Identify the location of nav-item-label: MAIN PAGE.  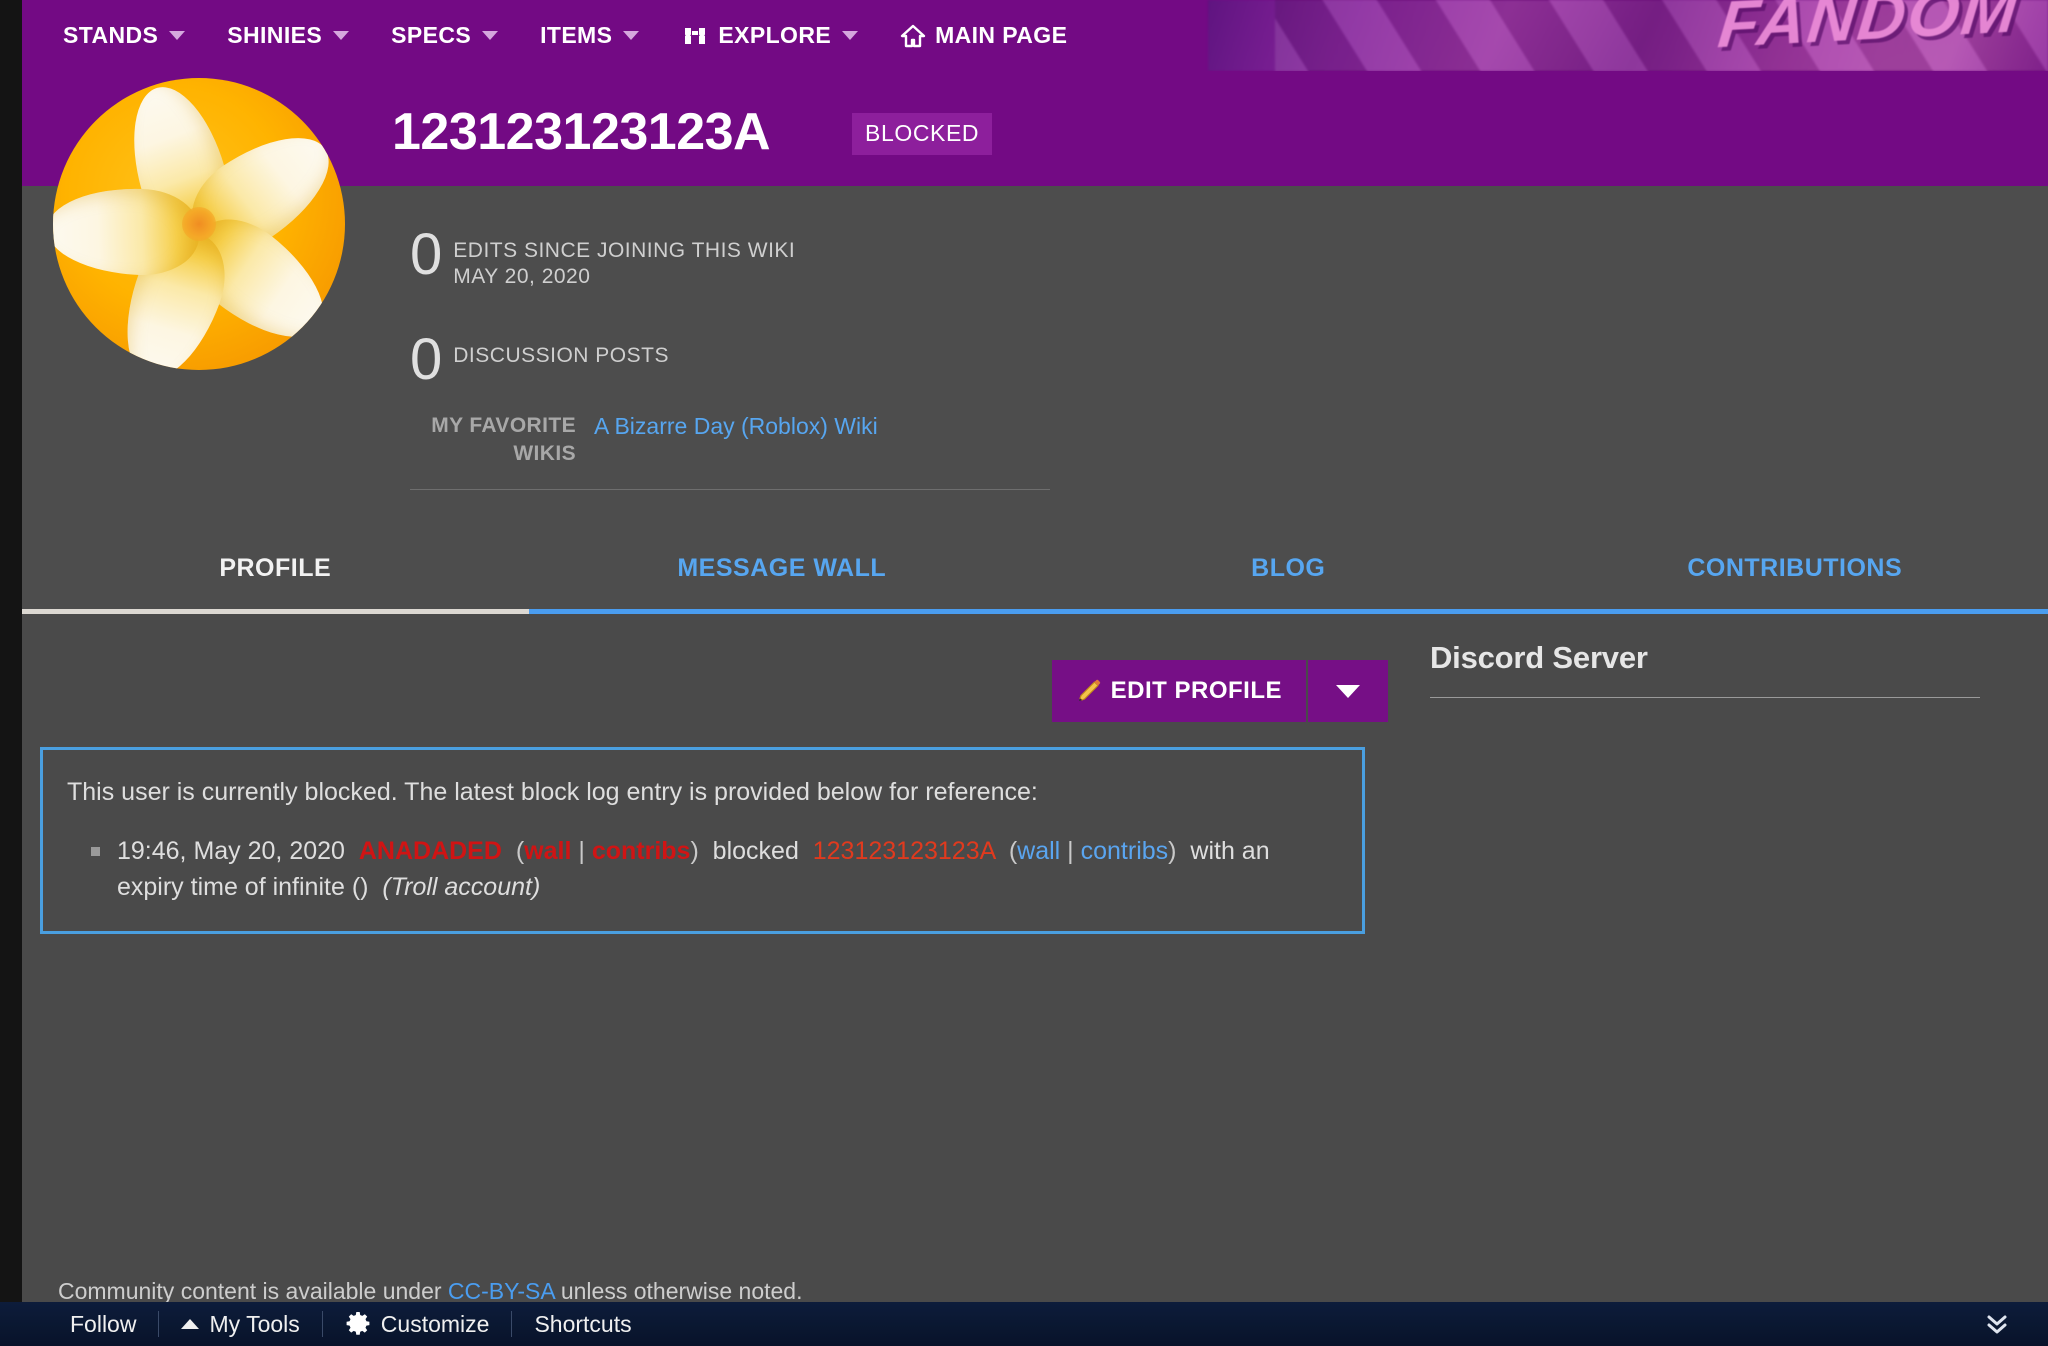
(1001, 35).